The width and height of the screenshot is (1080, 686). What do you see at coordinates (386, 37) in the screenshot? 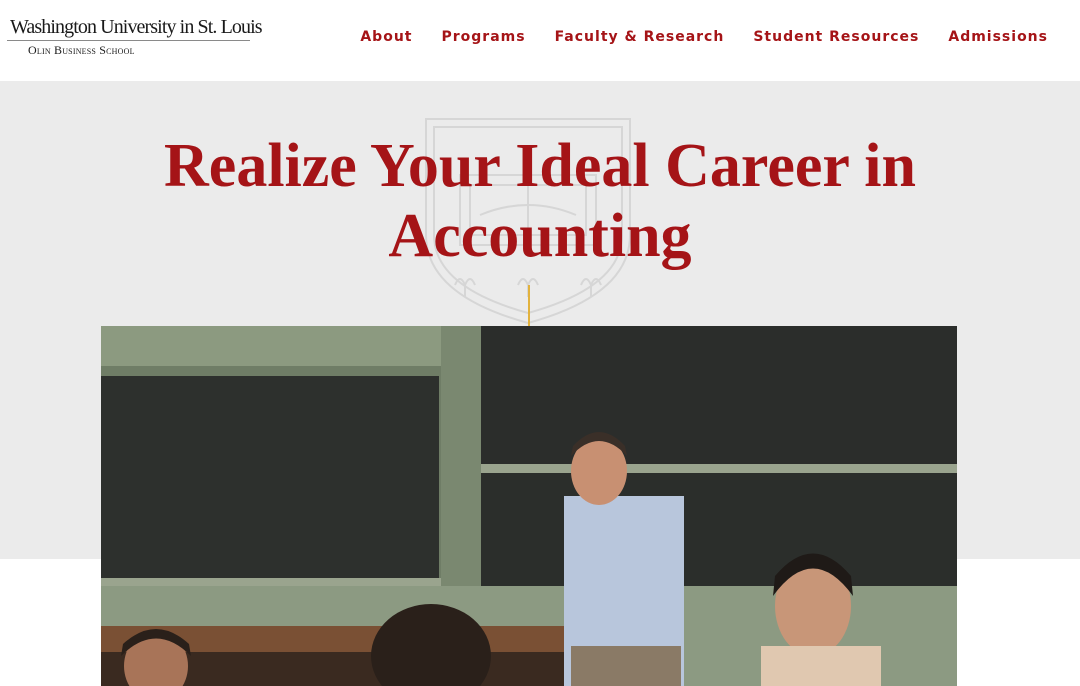
I see `nav-about: About` at bounding box center [386, 37].